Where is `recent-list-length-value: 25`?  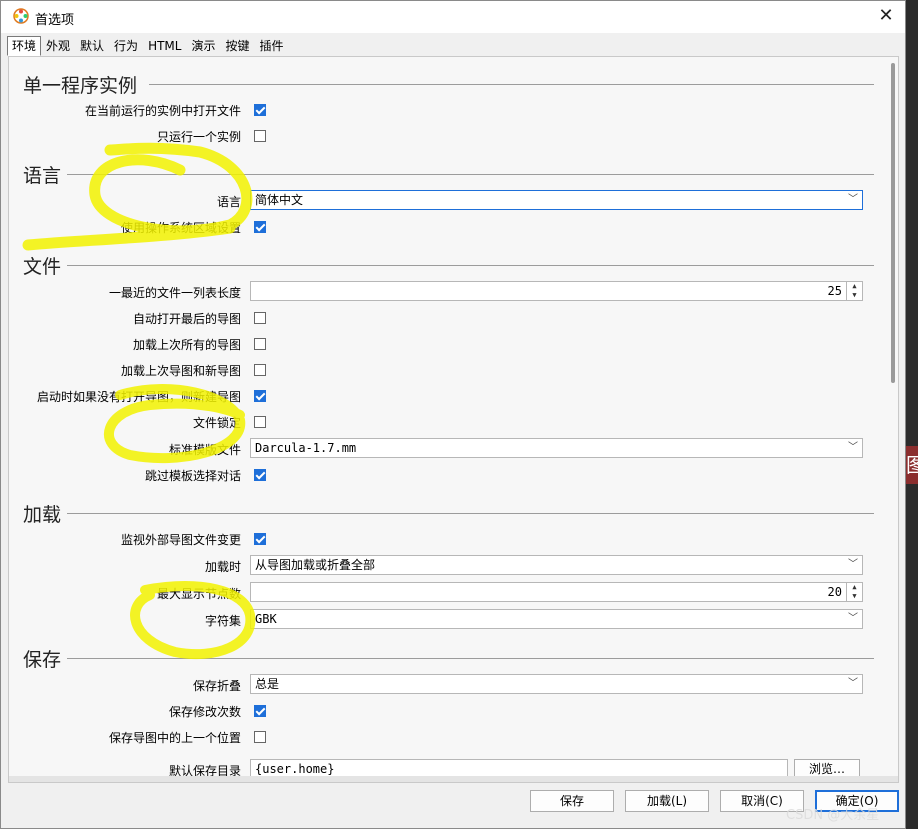
recent-list-length-value: 25 is located at coordinates (834, 291).